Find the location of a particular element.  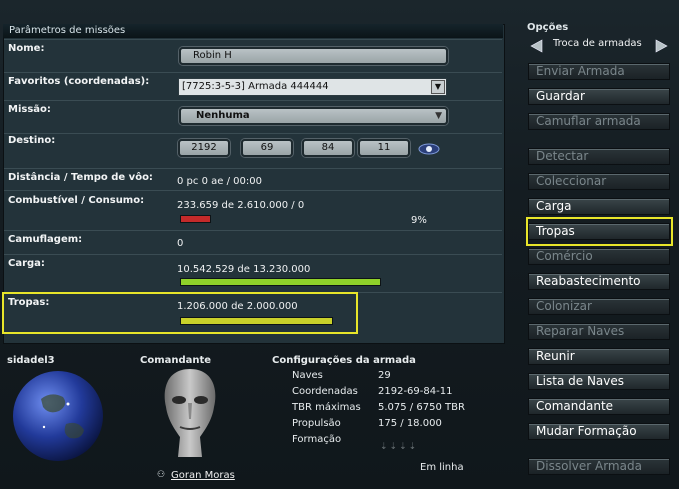

option-button-carga: Carga is located at coordinates (599, 206).